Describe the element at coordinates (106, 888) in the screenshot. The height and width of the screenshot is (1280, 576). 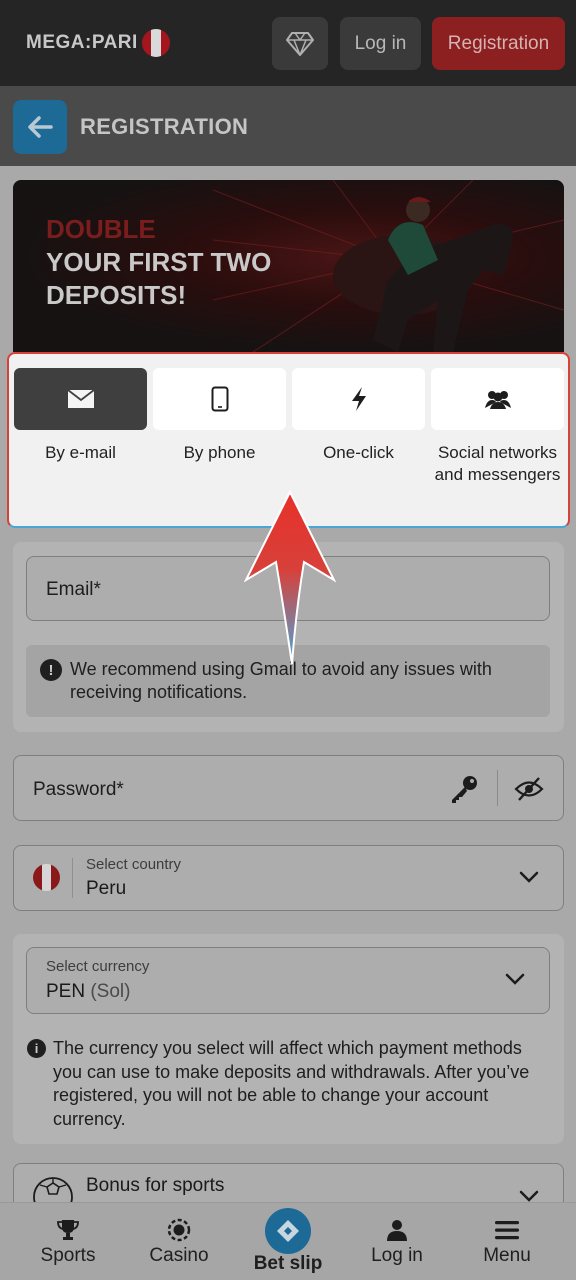
I see `country-value: Peru` at that location.